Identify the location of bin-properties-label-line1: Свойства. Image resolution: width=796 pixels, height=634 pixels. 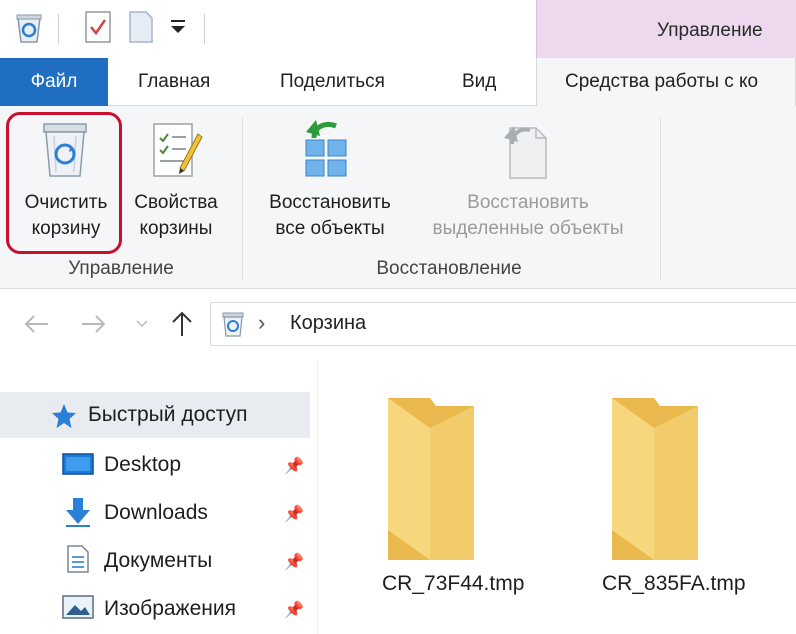
(176, 202).